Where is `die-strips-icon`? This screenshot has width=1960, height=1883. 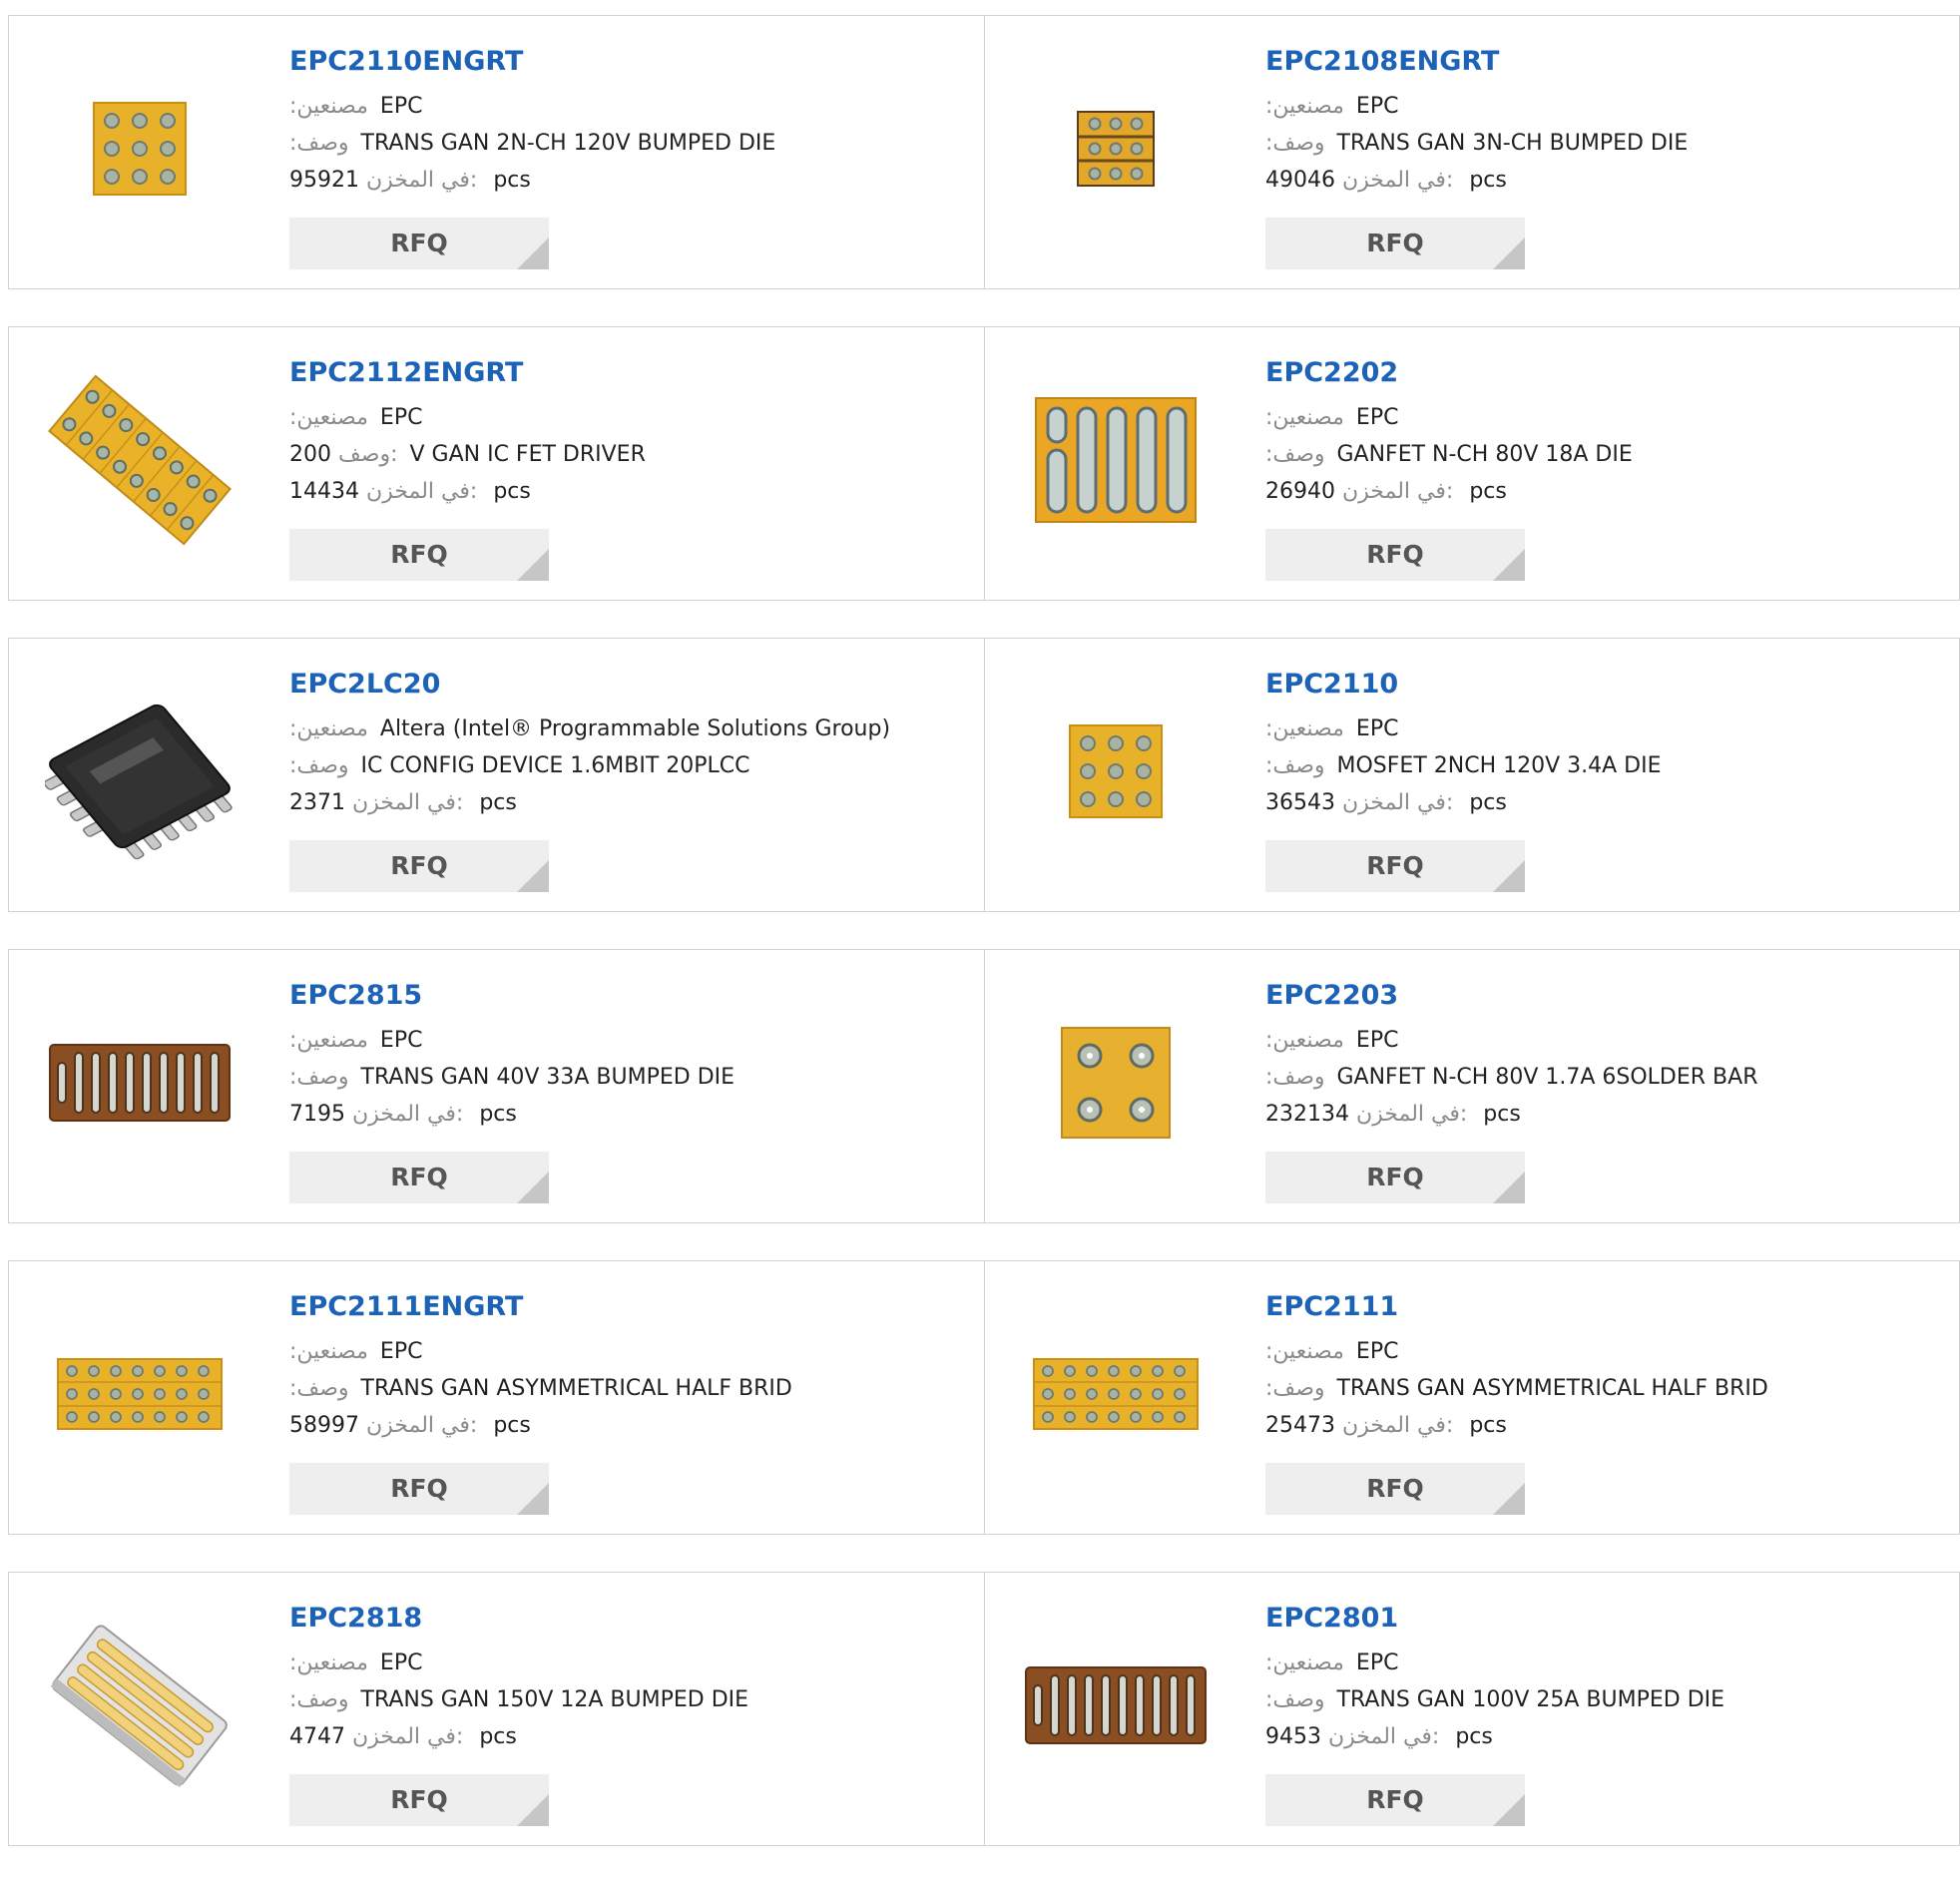
die-strips-icon is located at coordinates (140, 1083).